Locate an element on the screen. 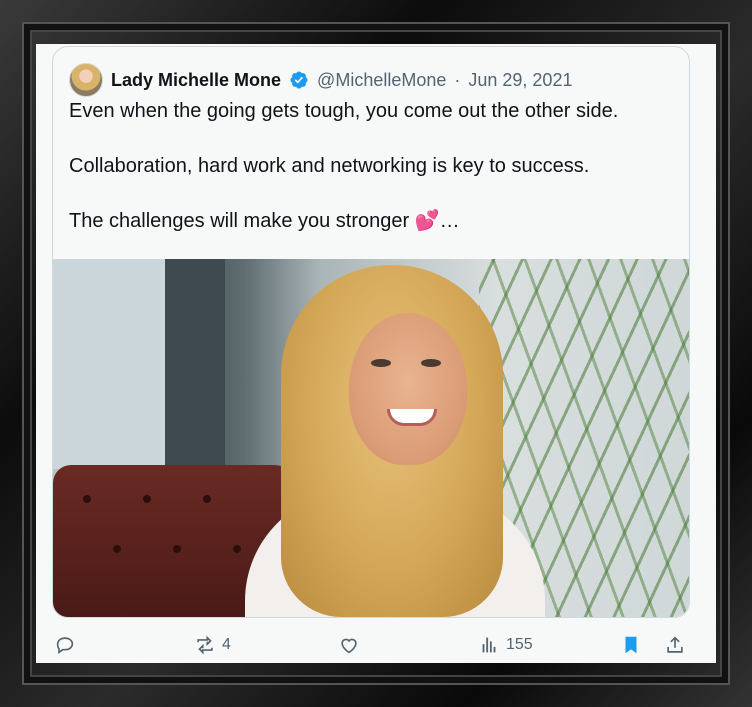  reply-button is located at coordinates (68, 645).